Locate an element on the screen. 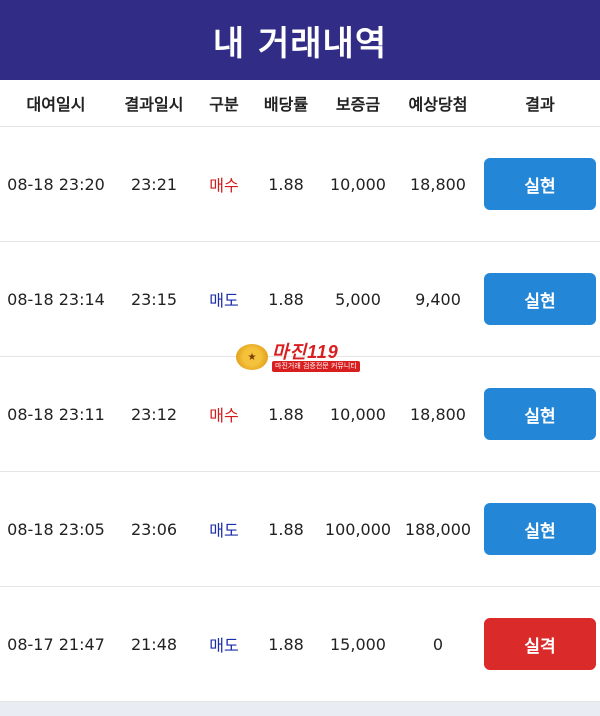 The image size is (600, 716). watermark-subtitle: 마진거래 검증전문 커뮤니티 is located at coordinates (316, 366).